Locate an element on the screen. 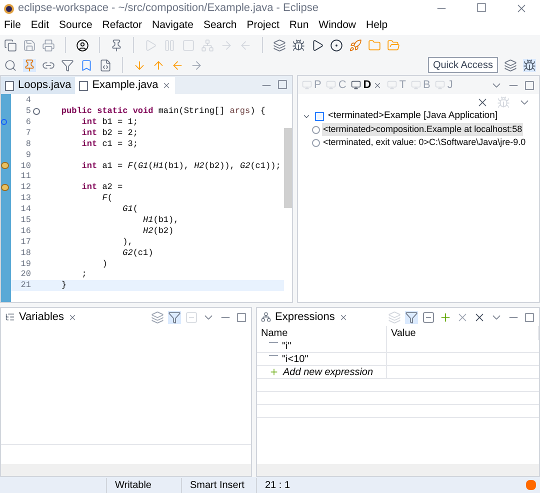 The width and height of the screenshot is (540, 493). show-types-icon is located at coordinates (157, 317).